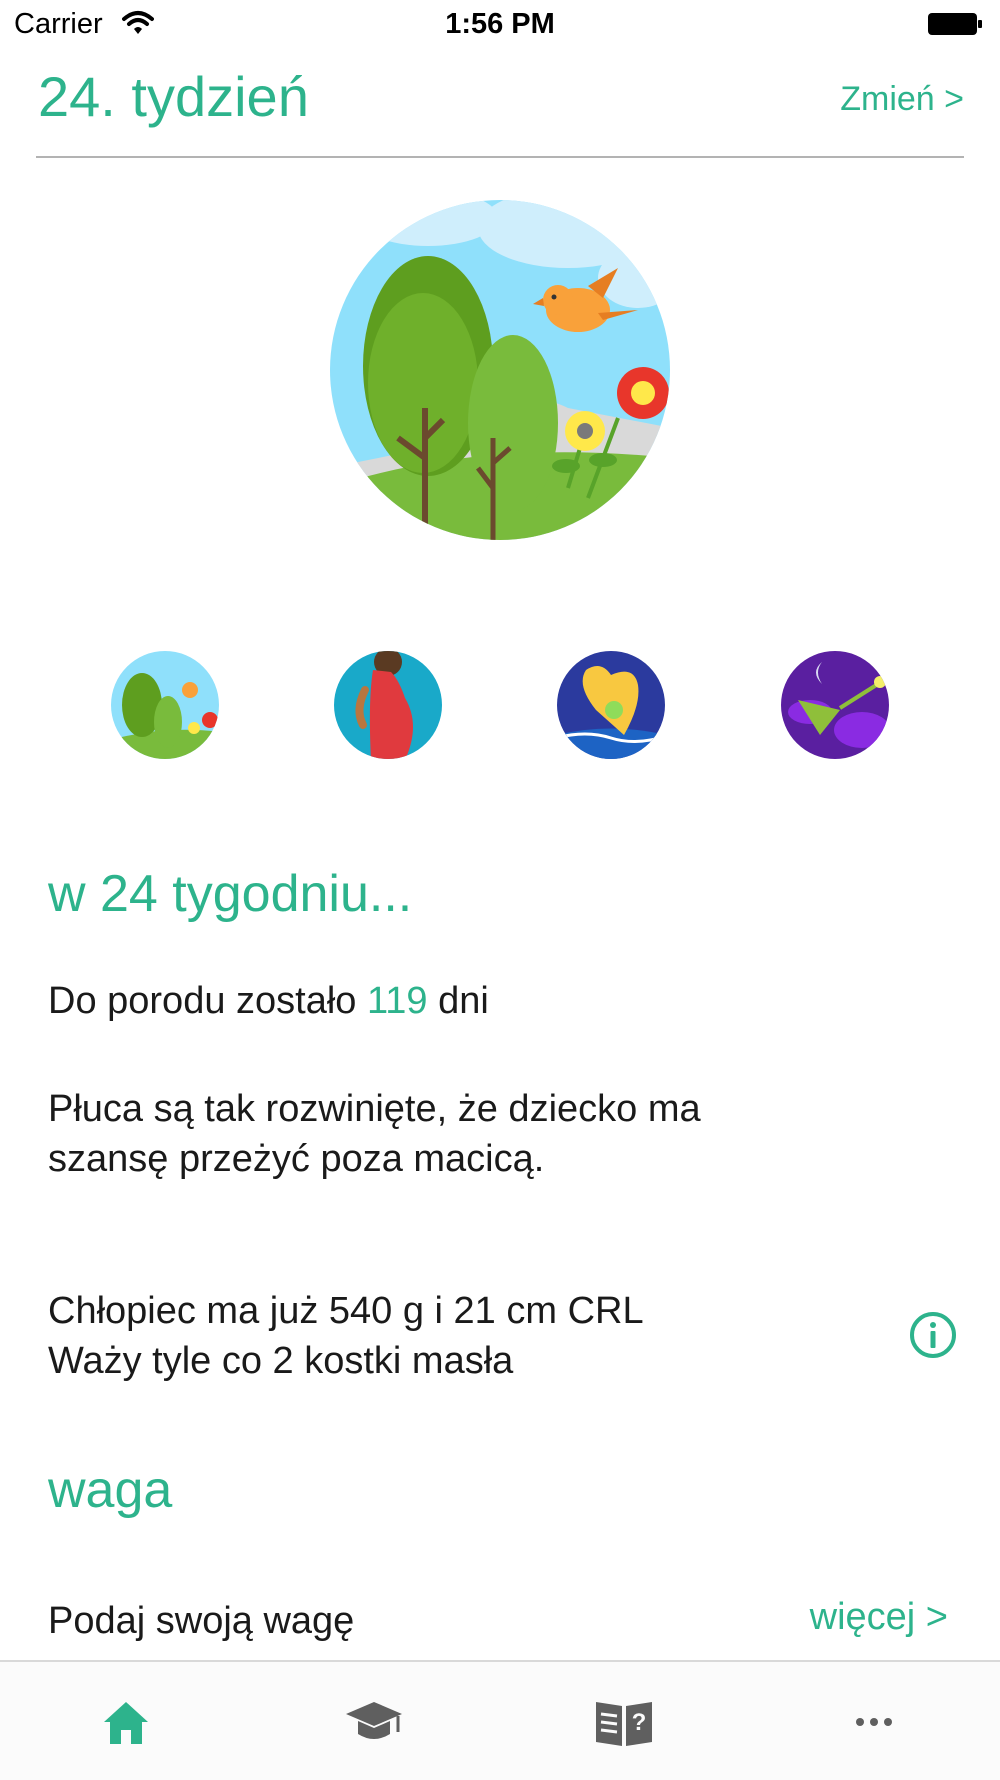 Image resolution: width=1000 pixels, height=1780 pixels. What do you see at coordinates (879, 1617) in the screenshot?
I see `weight-more-link: więcej >` at bounding box center [879, 1617].